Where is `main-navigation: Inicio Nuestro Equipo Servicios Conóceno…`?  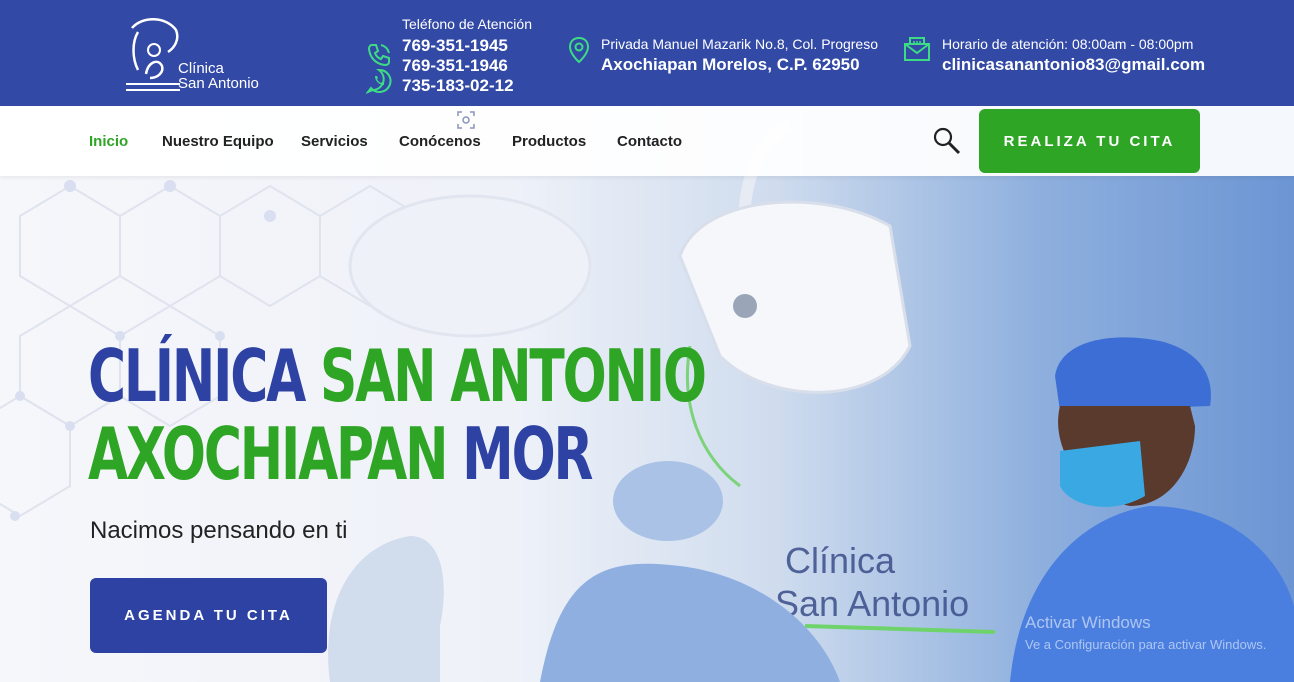 main-navigation: Inicio Nuestro Equipo Servicios Conóceno… is located at coordinates (647, 141).